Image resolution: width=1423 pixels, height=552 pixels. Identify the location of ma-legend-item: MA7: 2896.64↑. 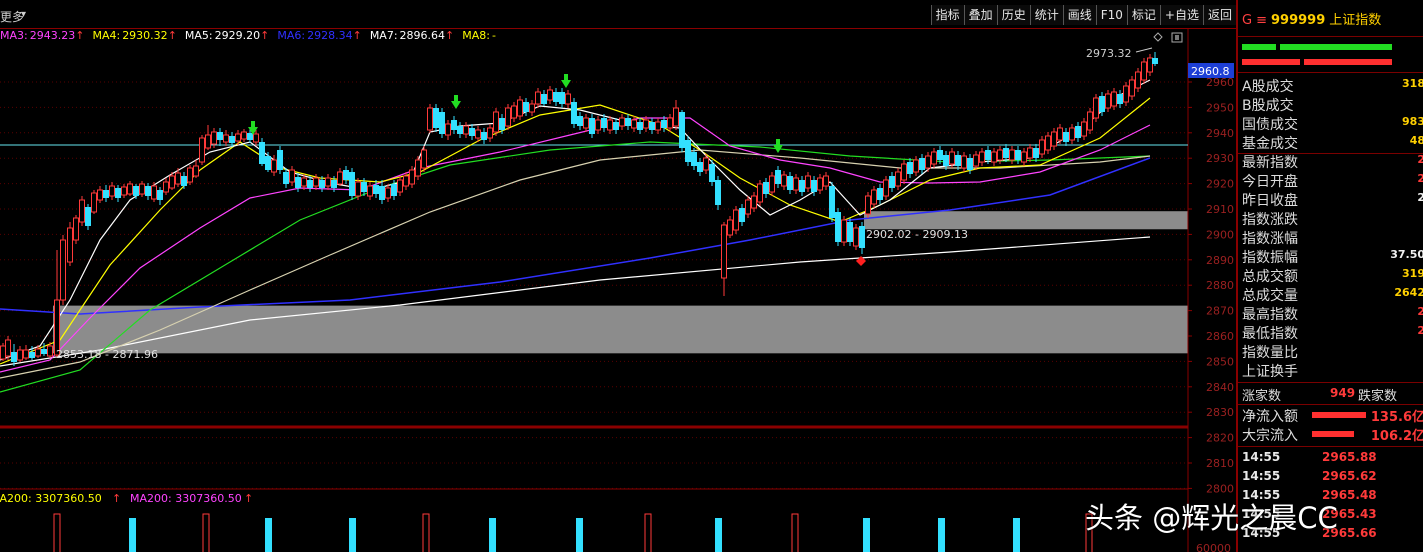
(412, 35).